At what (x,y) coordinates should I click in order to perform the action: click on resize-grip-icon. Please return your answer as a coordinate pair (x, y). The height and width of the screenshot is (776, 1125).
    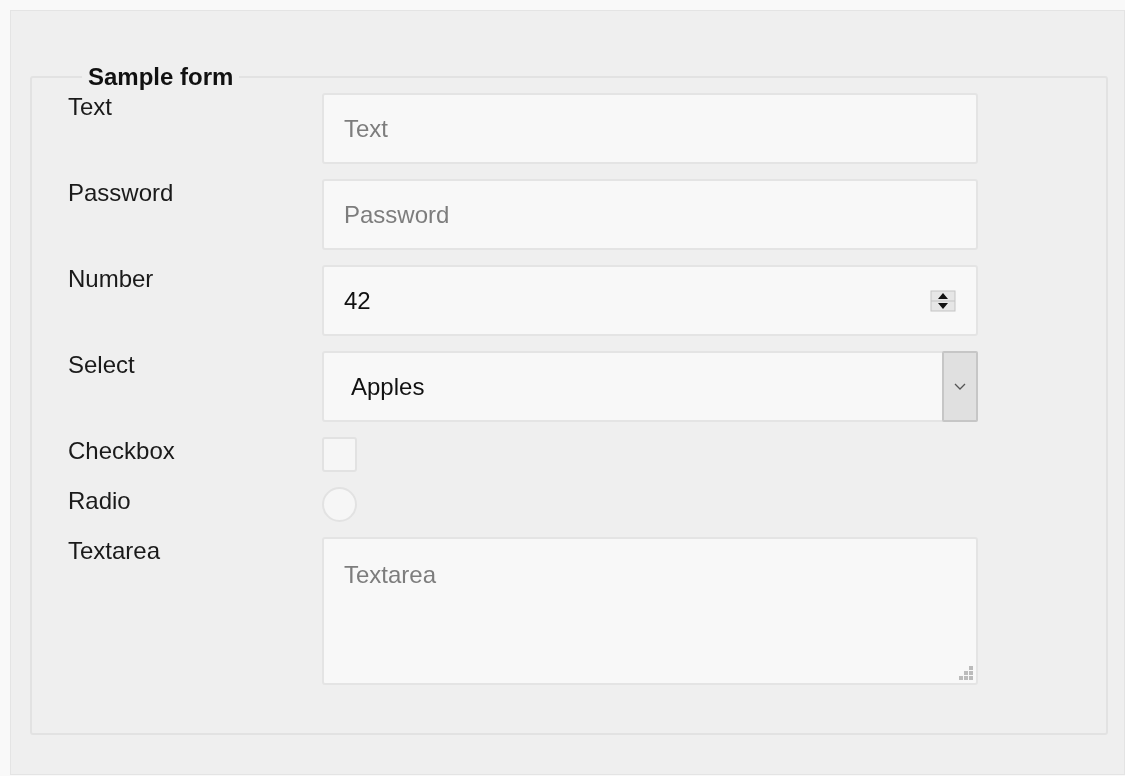
    Looking at the image, I should click on (966, 673).